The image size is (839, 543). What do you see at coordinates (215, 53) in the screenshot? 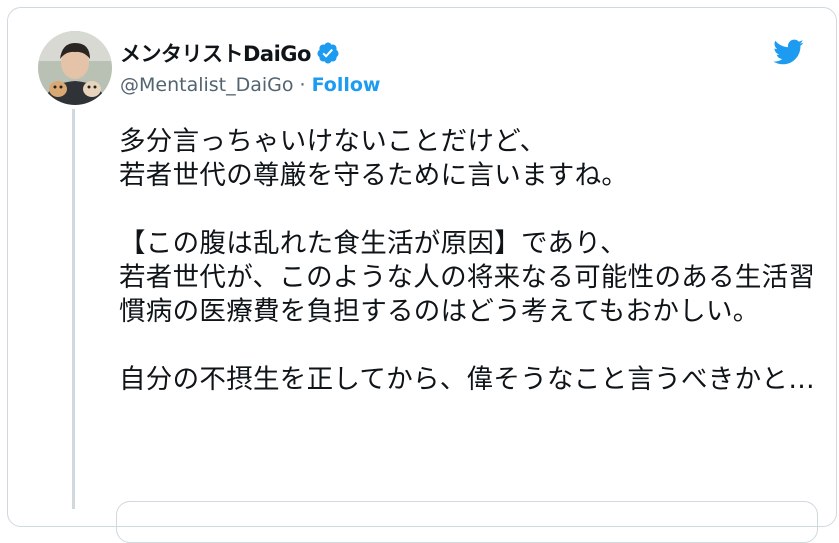
I see `author-name: メンタリストDaiGo` at bounding box center [215, 53].